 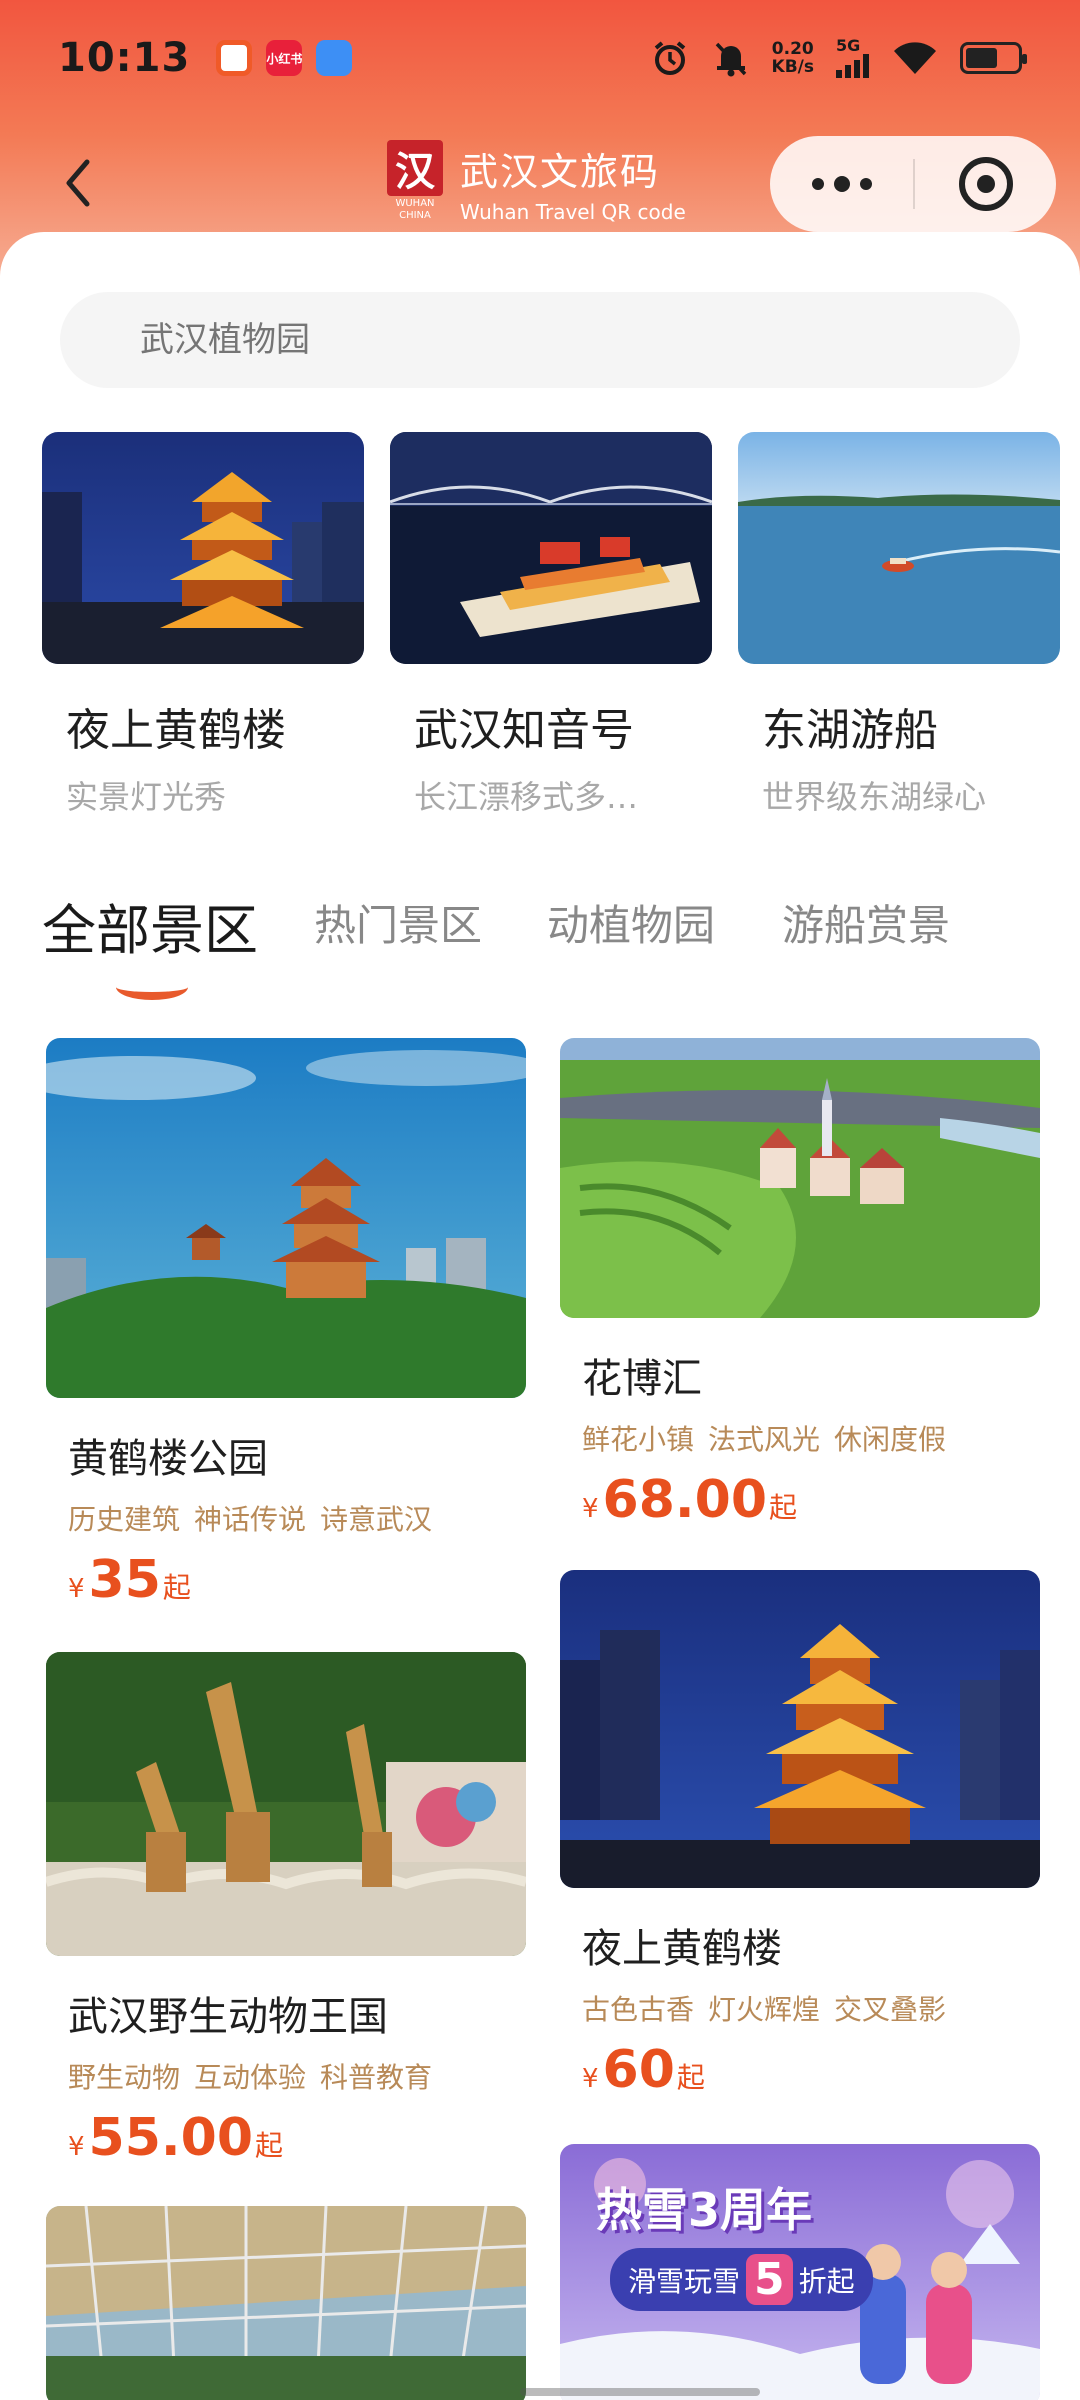 What do you see at coordinates (852, 66) in the screenshot?
I see `signal-bars-icon` at bounding box center [852, 66].